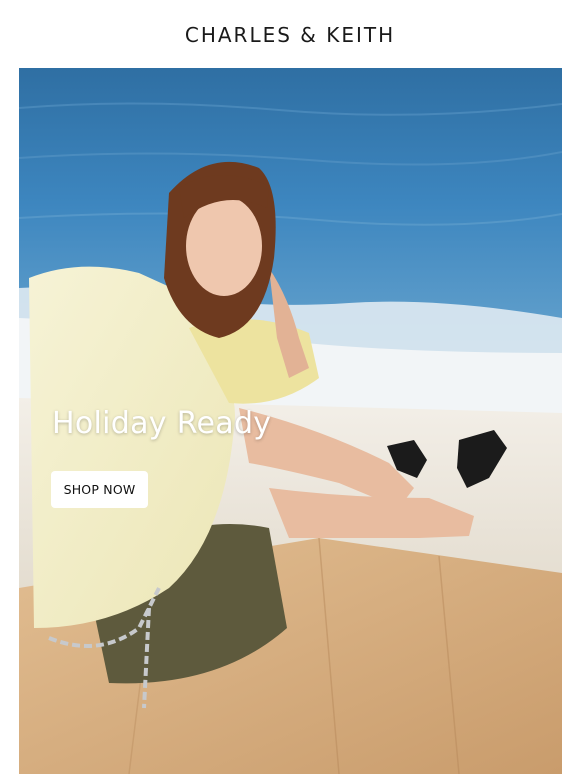 The height and width of the screenshot is (774, 580). I want to click on hero-title: Holiday Ready, so click(162, 423).